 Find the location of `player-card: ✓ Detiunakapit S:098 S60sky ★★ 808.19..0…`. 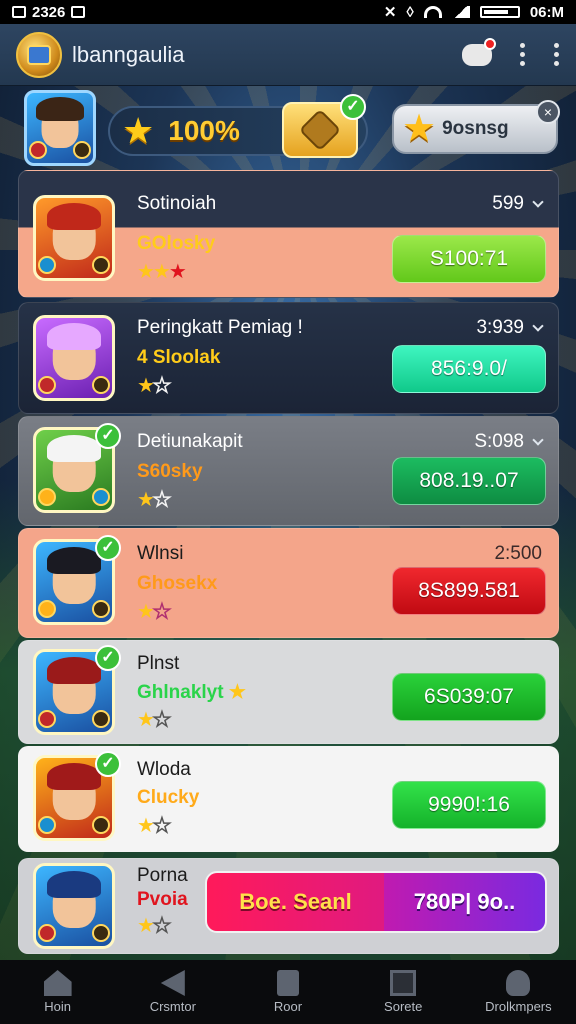

player-card: ✓ Detiunakapit S:098 S60sky ★★ 808.19..0… is located at coordinates (288, 471).